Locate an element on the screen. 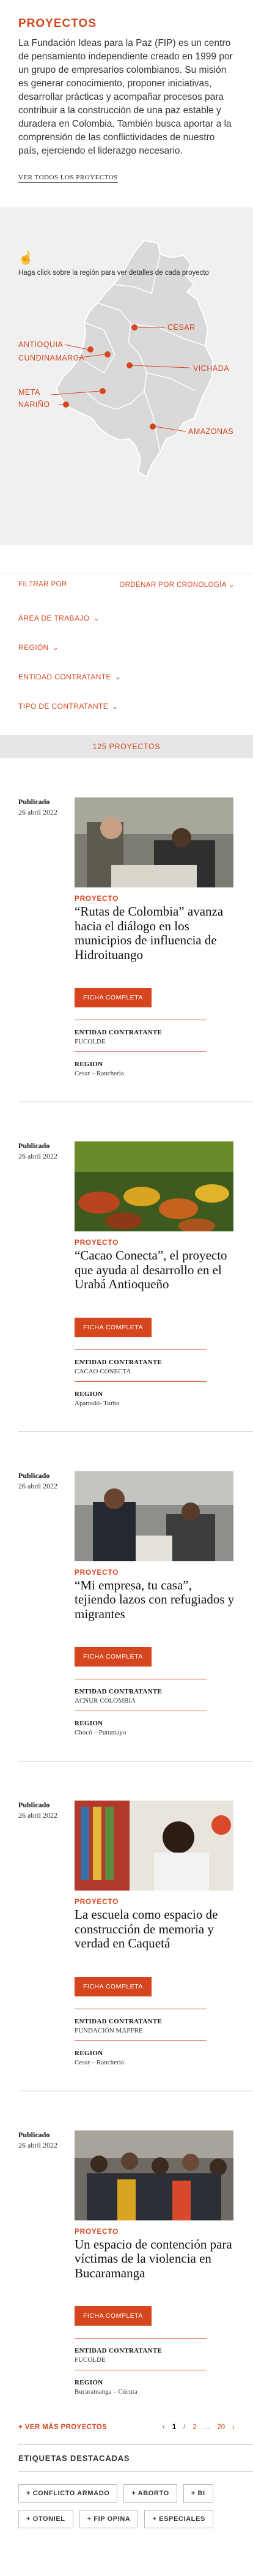  all-projects-link: VER TODOS LOS PROYECTOS is located at coordinates (68, 178).